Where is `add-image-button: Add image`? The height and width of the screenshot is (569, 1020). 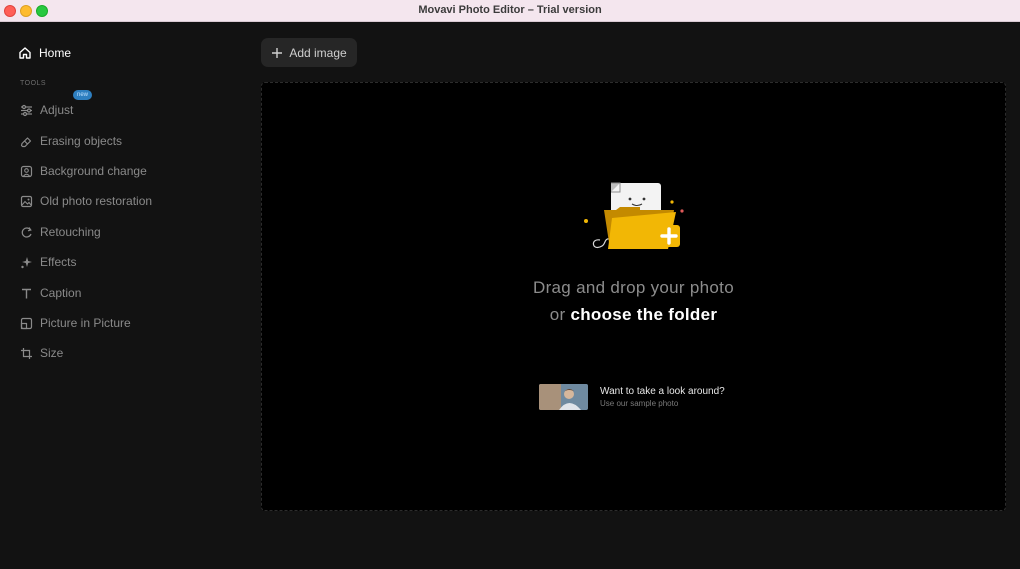 add-image-button: Add image is located at coordinates (309, 52).